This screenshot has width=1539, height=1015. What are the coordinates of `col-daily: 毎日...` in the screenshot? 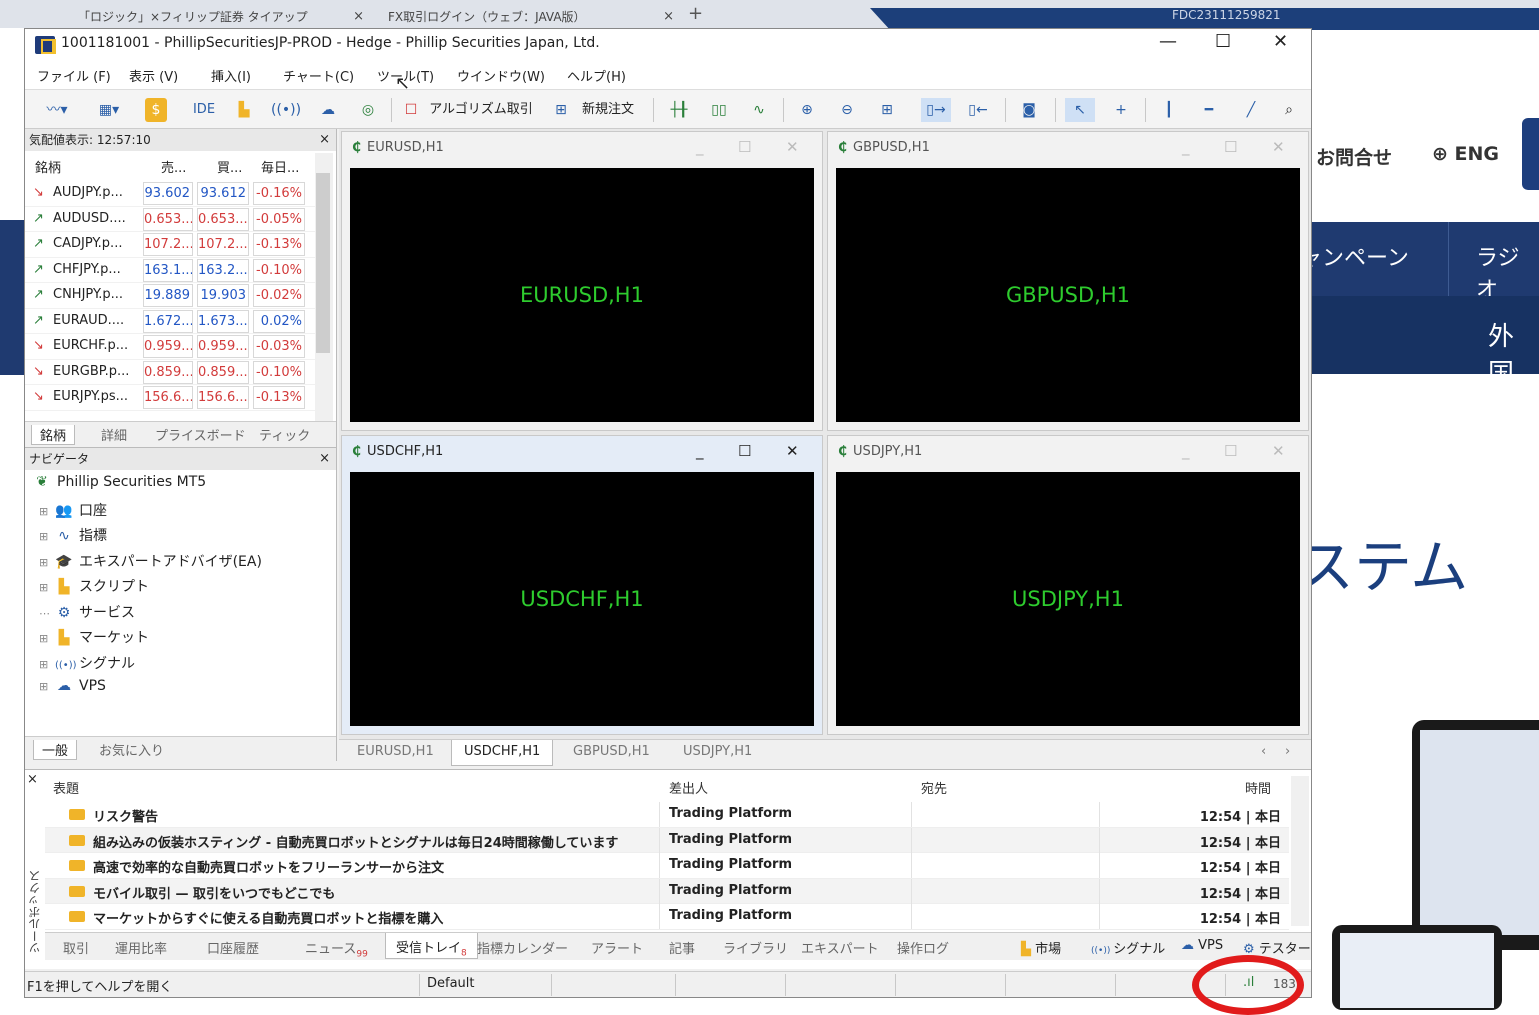 It's located at (280, 166).